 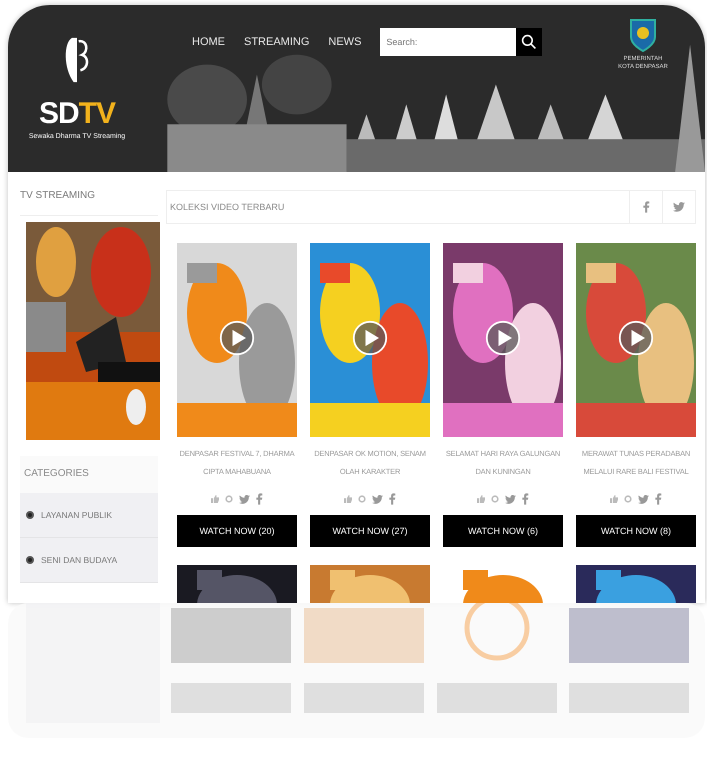 What do you see at coordinates (58, 113) in the screenshot?
I see `logo-letters: SD` at bounding box center [58, 113].